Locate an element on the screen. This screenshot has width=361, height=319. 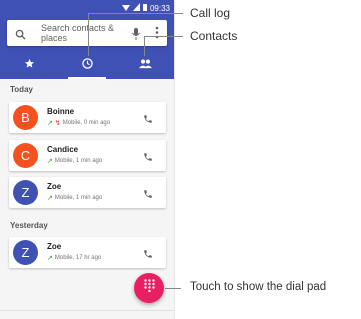
call-detail: ↗ Mobile, 17 hr ago is located at coordinates (74, 258).